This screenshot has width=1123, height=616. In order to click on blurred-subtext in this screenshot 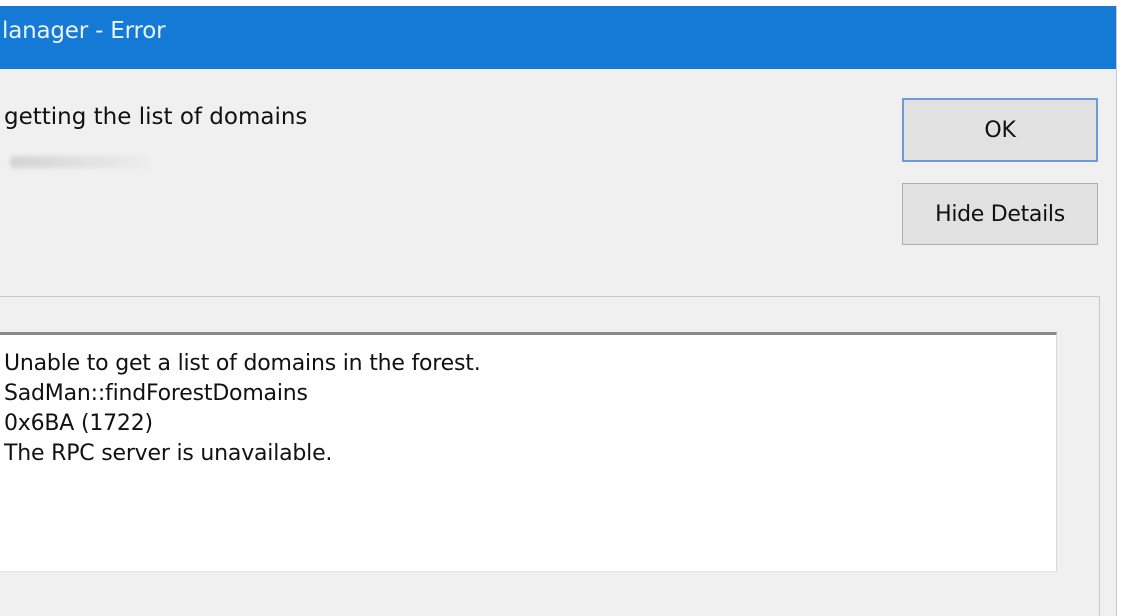, I will do `click(80, 162)`.